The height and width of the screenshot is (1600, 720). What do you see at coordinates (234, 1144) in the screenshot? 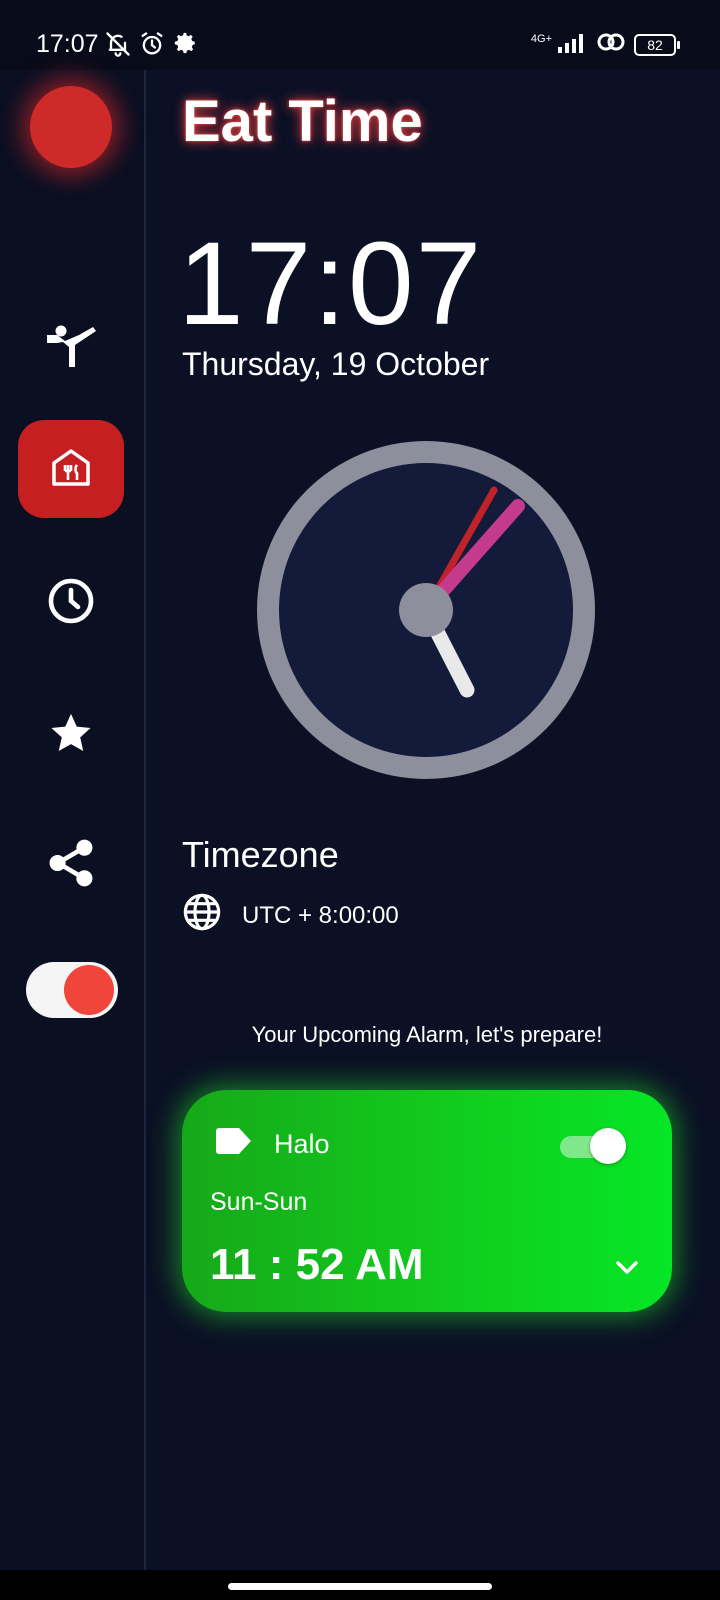
I see `tag-icon` at bounding box center [234, 1144].